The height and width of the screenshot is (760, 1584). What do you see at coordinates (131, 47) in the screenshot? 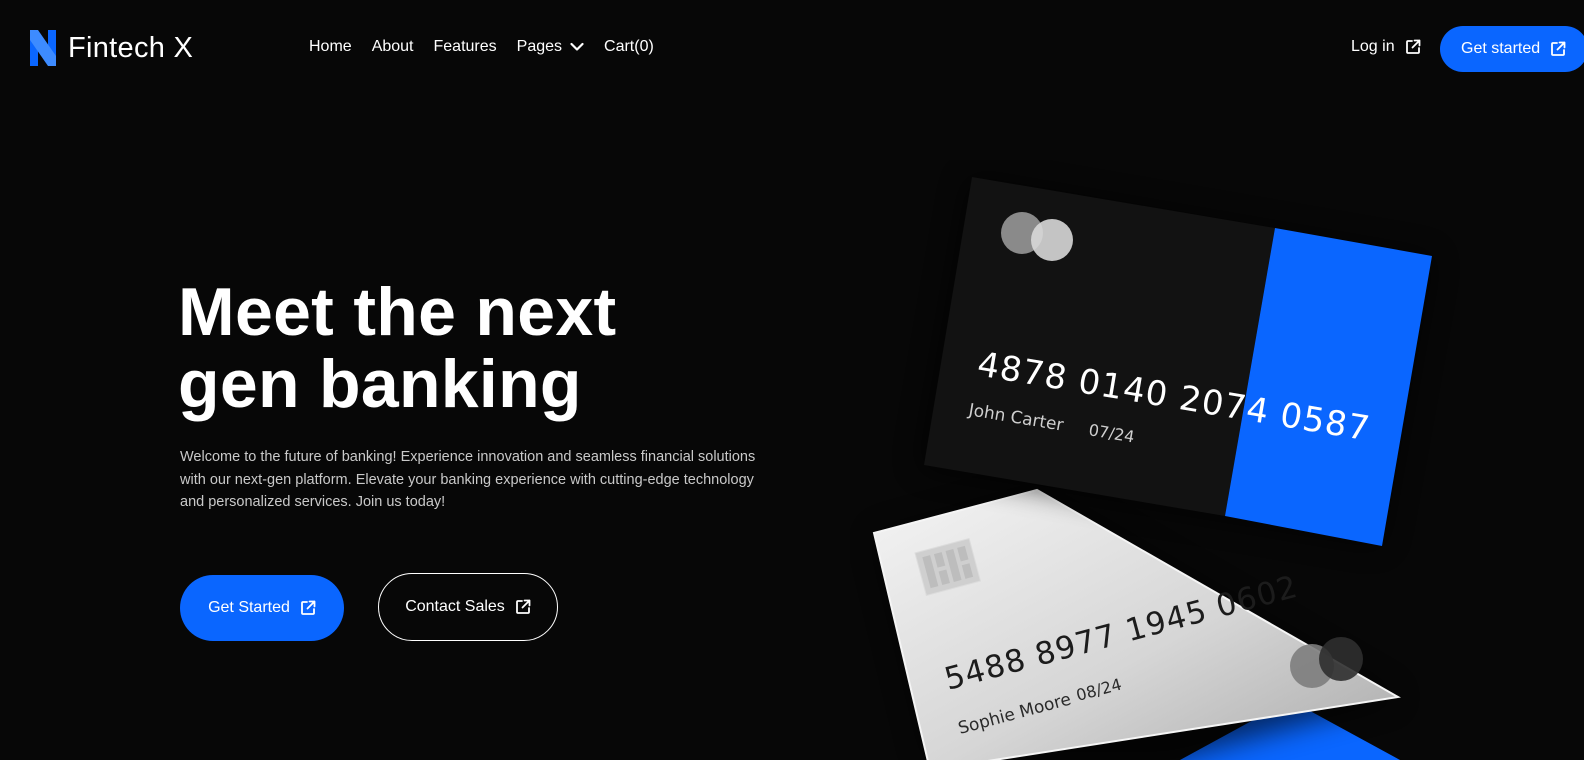
I see `brand-name: Fintech X` at bounding box center [131, 47].